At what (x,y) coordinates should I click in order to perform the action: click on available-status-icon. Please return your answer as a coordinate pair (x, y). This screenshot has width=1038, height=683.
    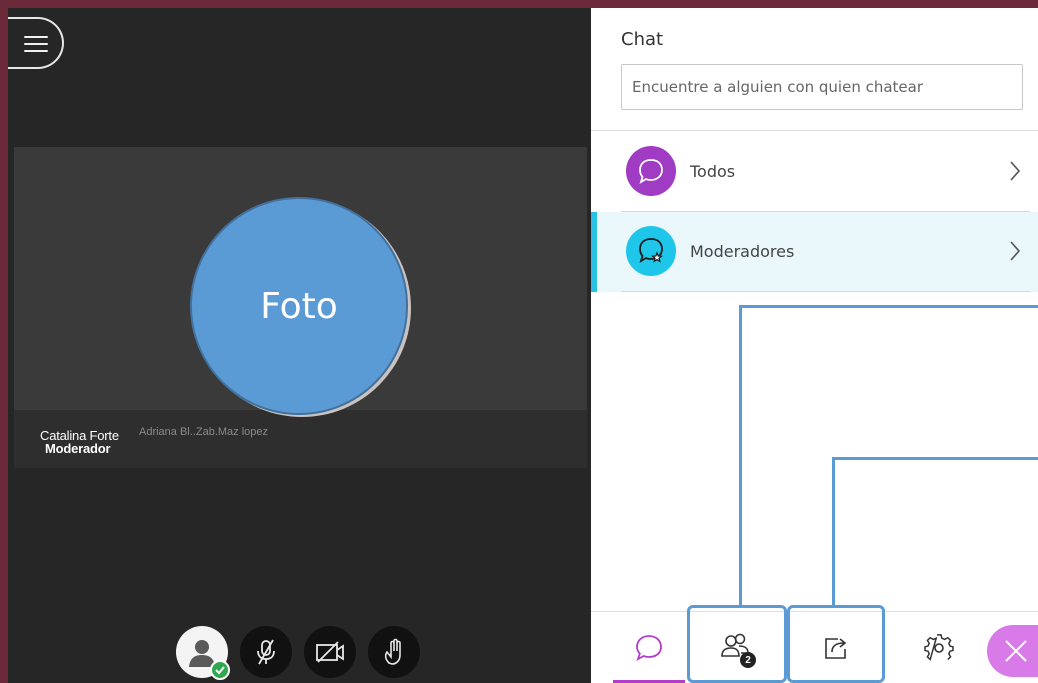
    Looking at the image, I should click on (220, 670).